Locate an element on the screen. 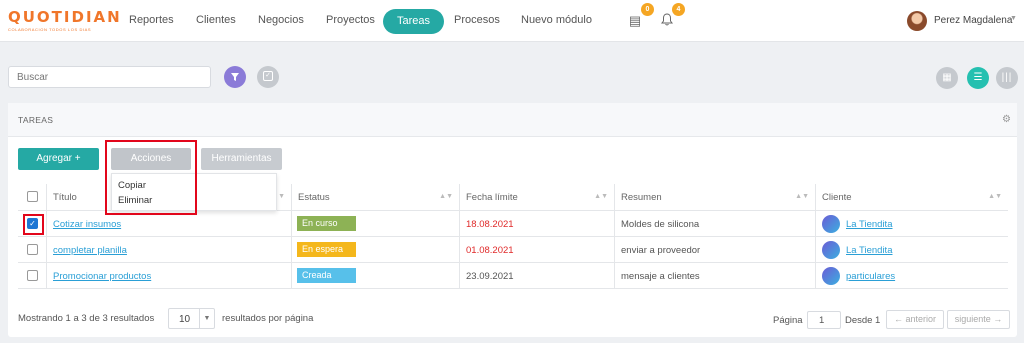 The image size is (1024, 343). total-pages: 1 is located at coordinates (878, 320).